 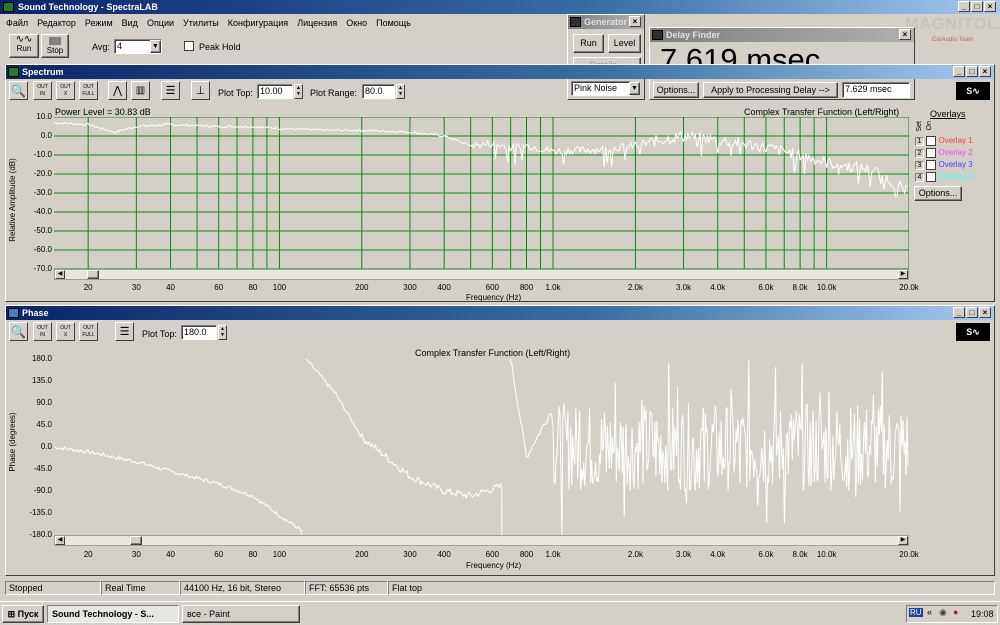 I want to click on start-button: ⊞ Пуск, so click(x=23, y=614).